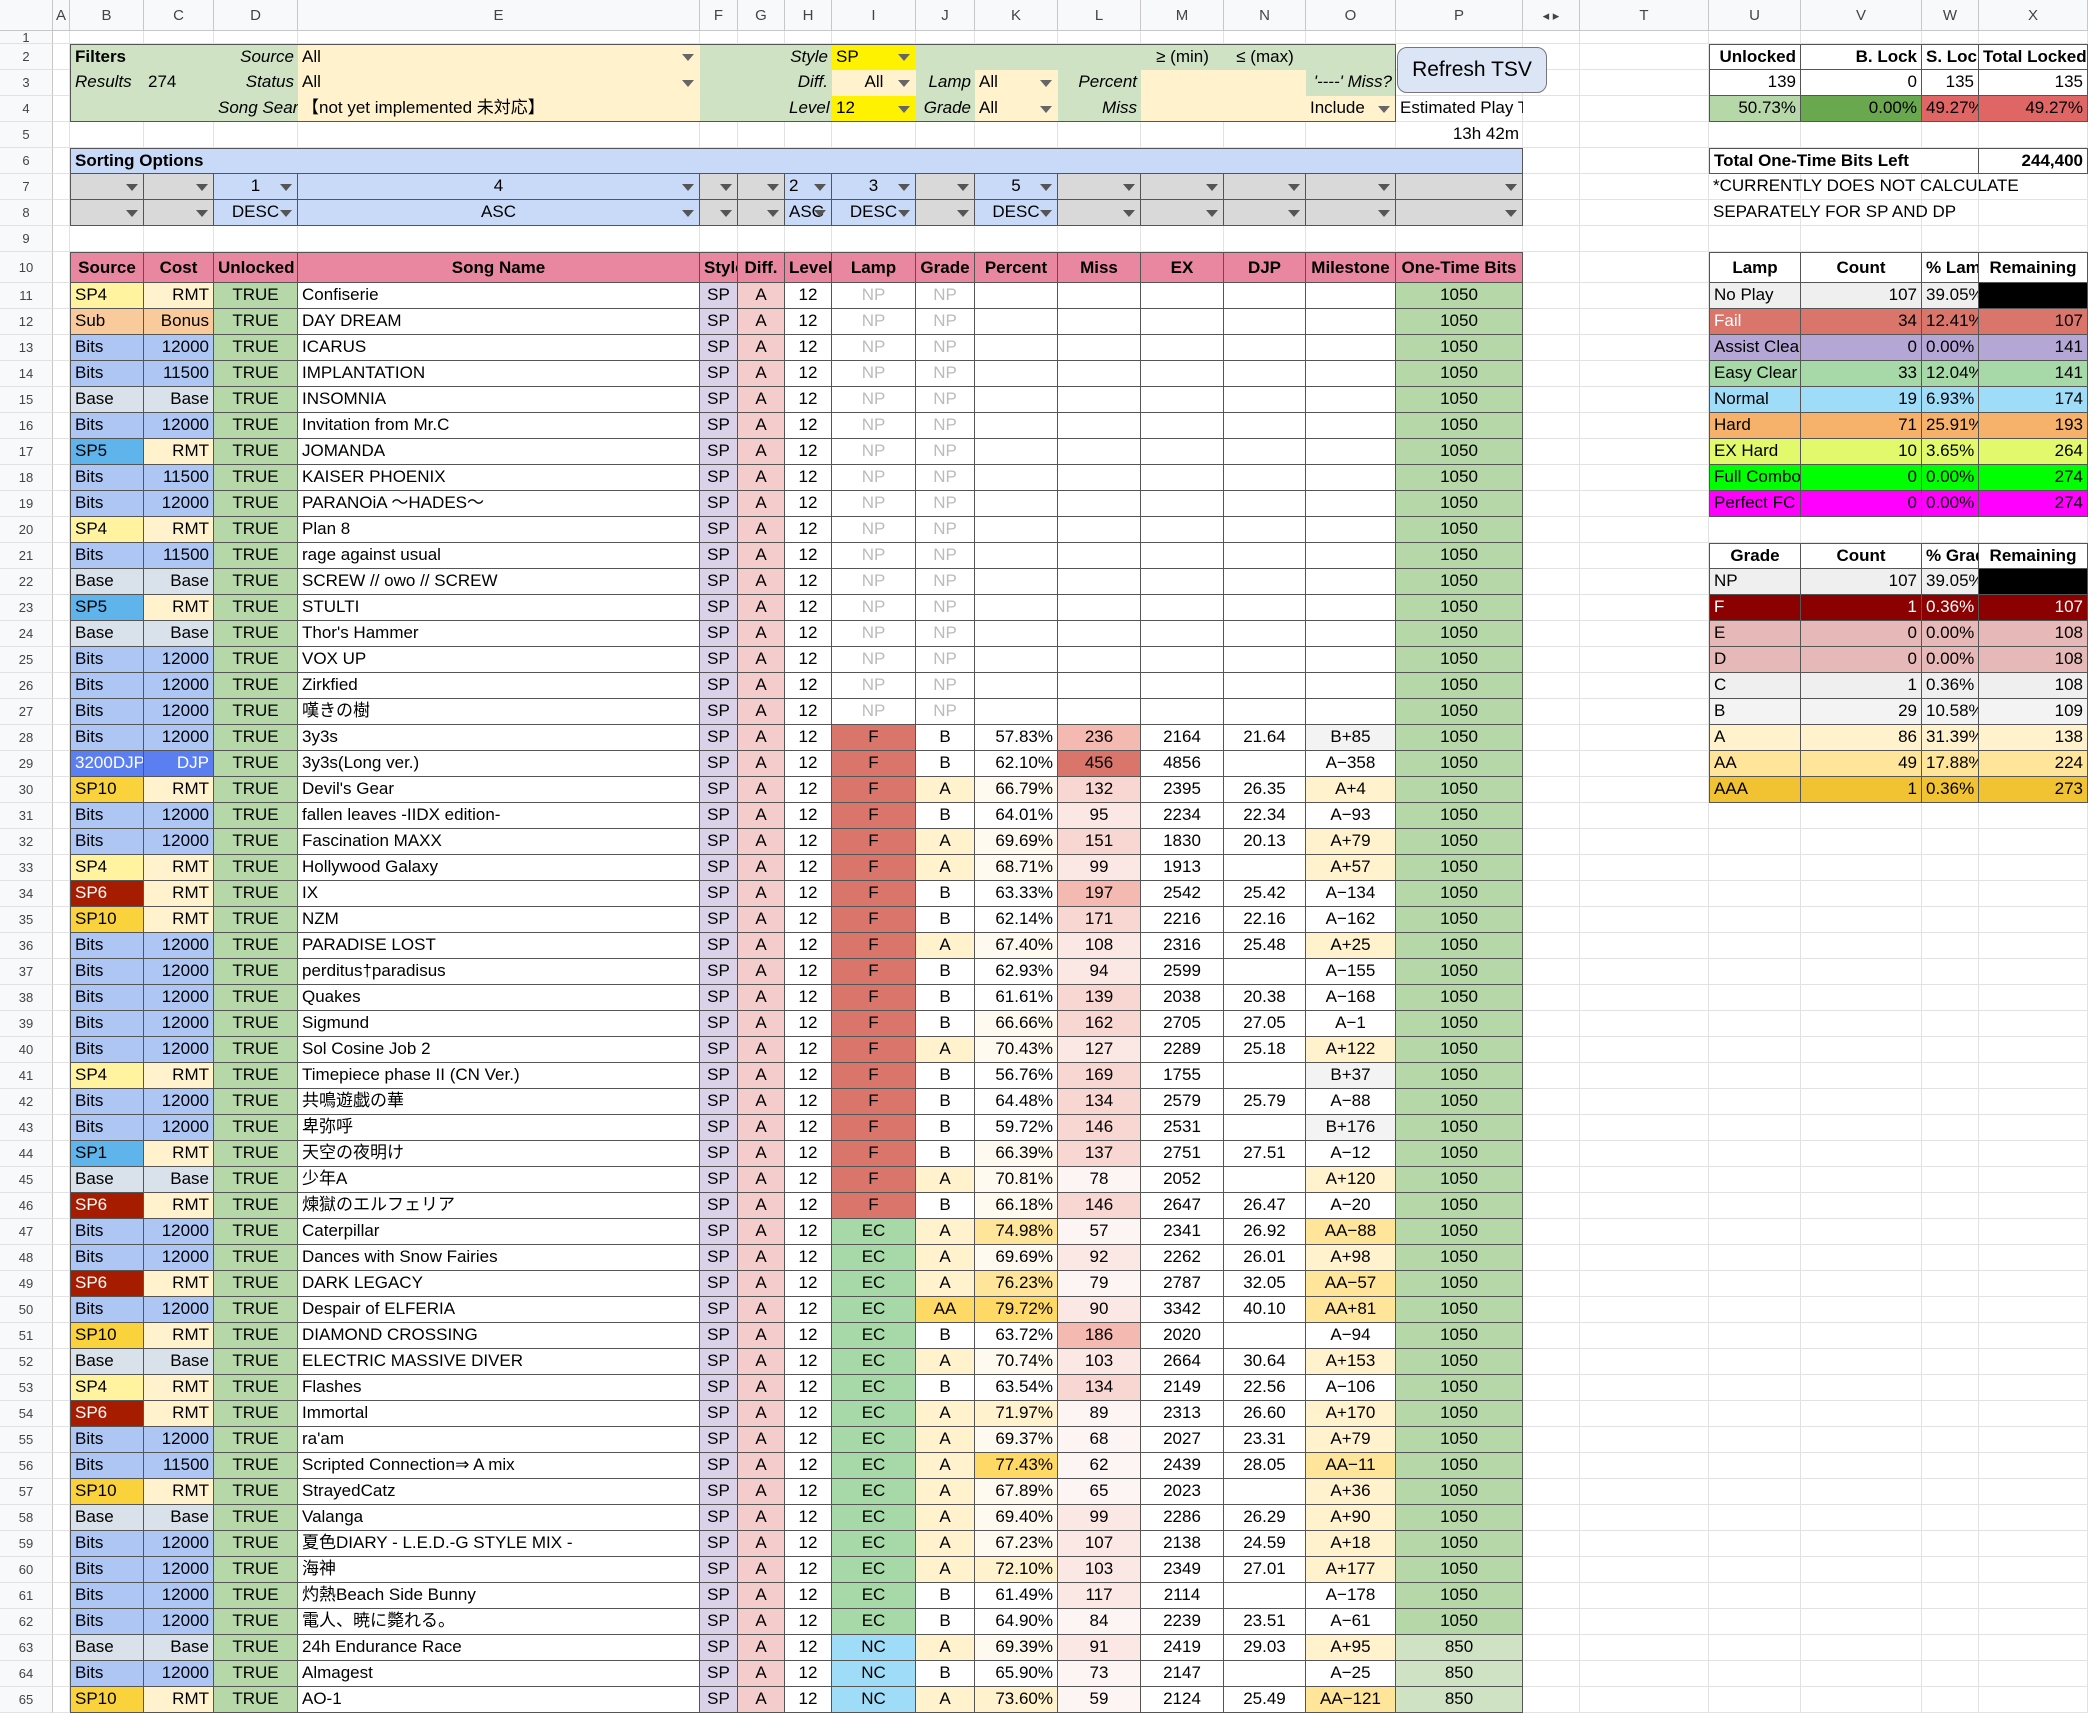 The width and height of the screenshot is (2088, 1713). I want to click on table-header-style: Style, so click(719, 267).